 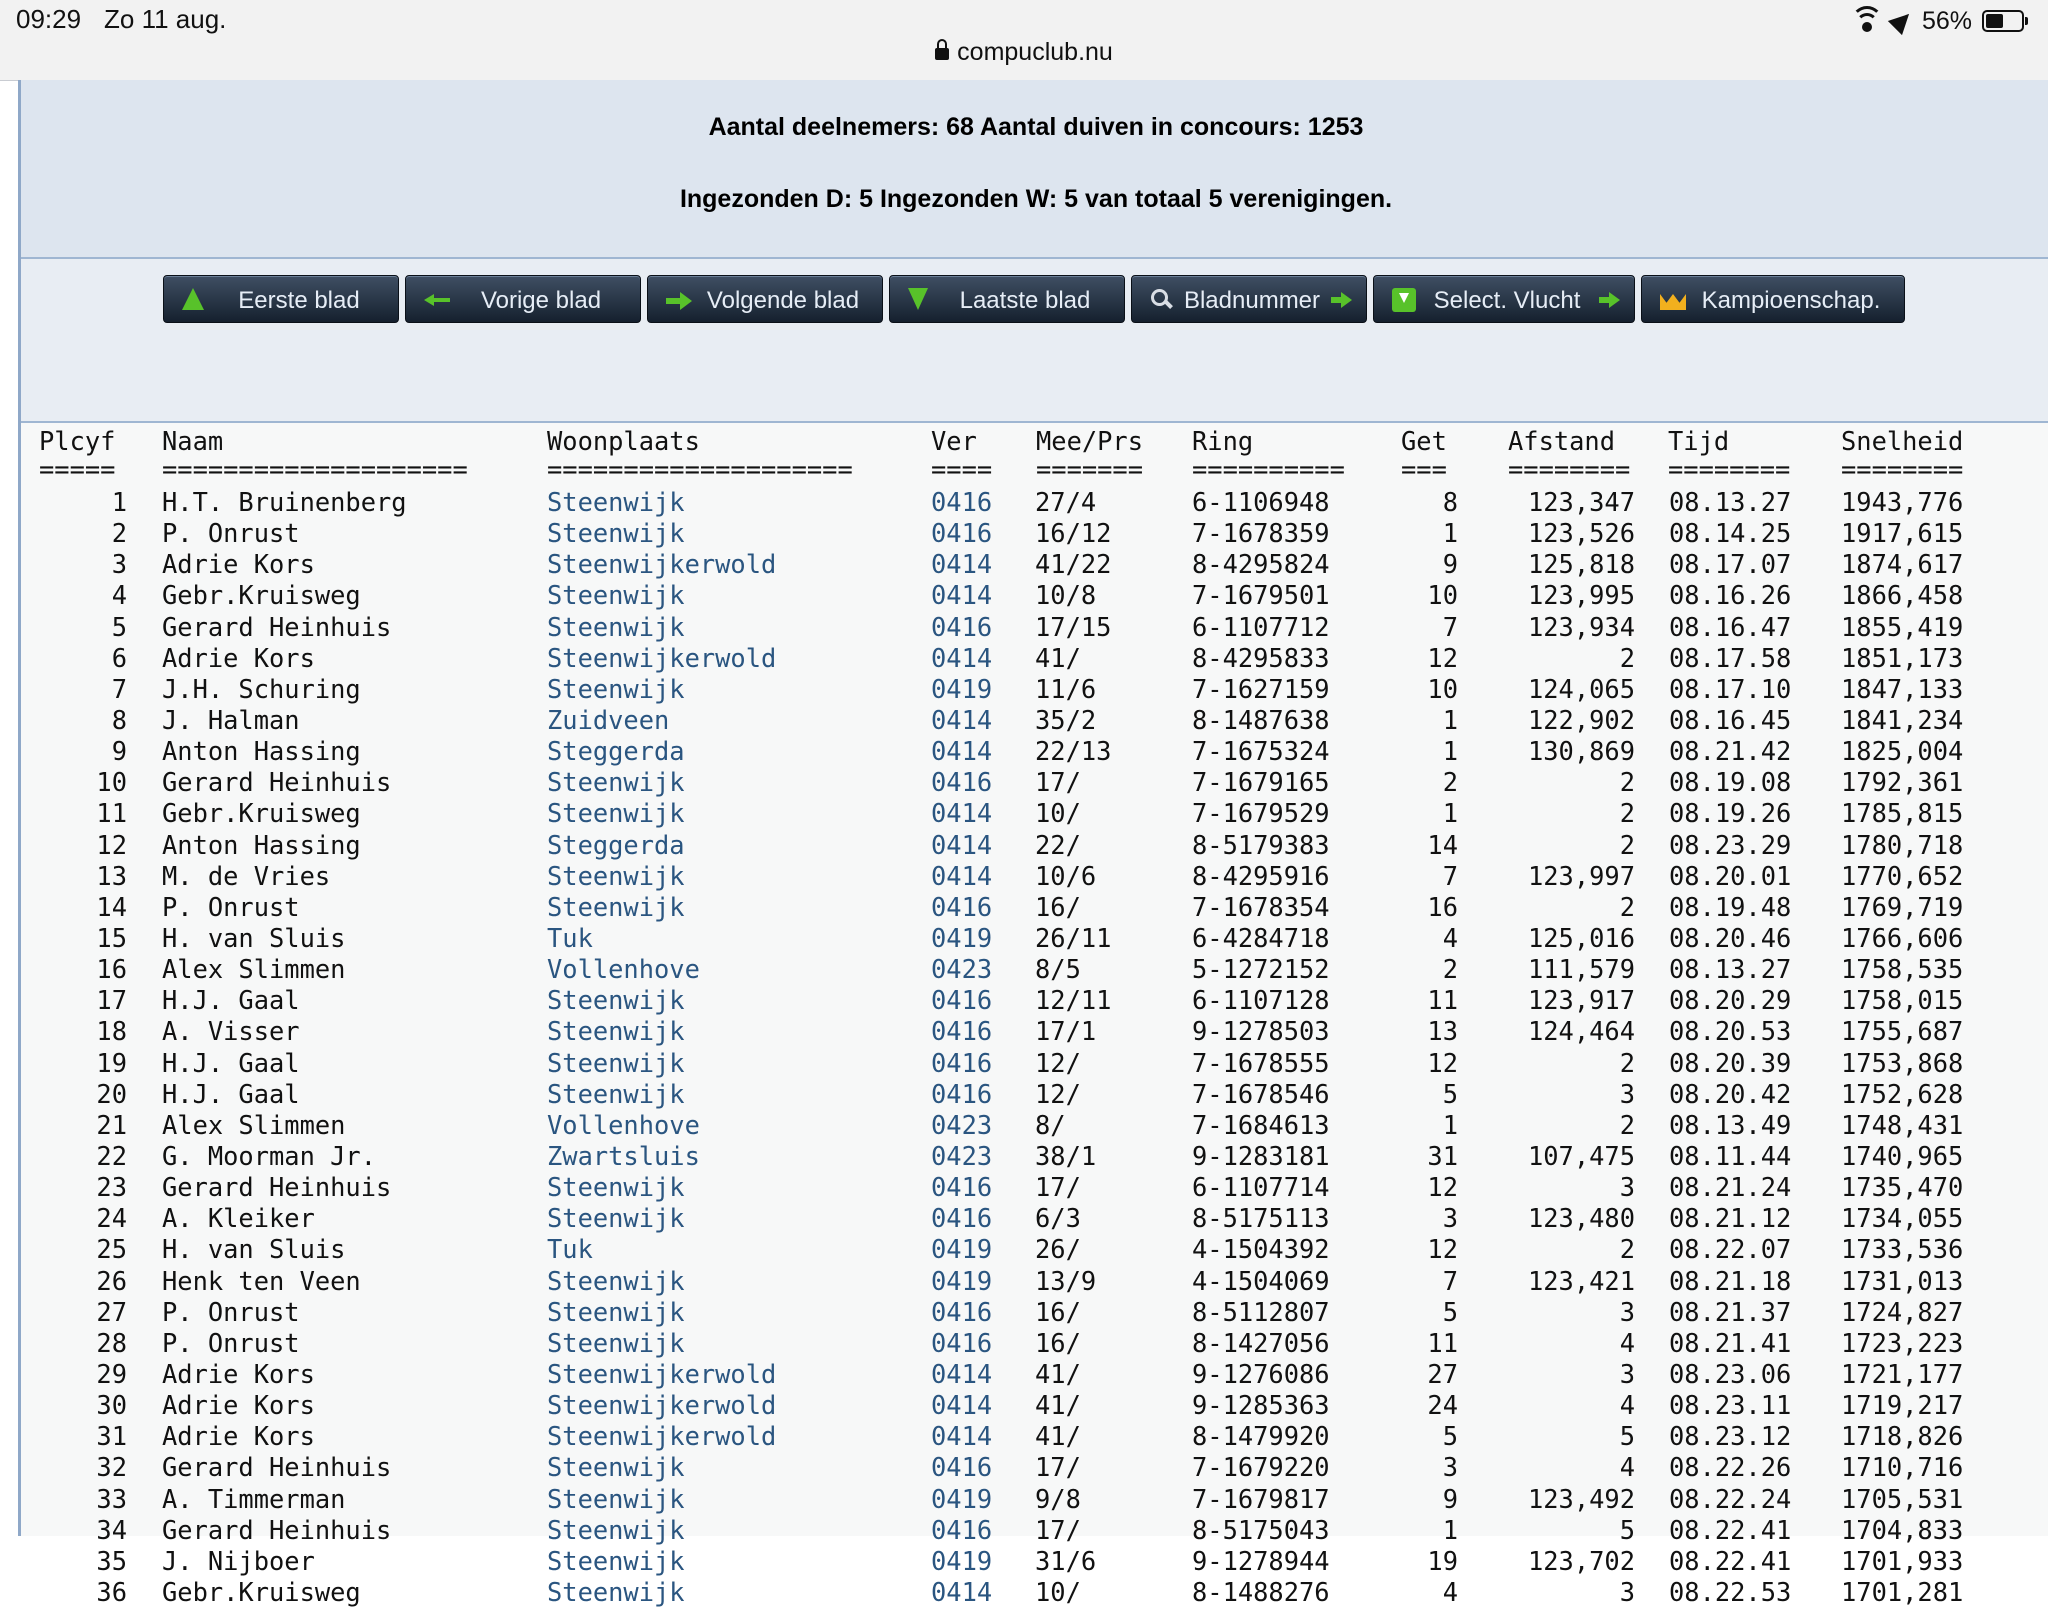 What do you see at coordinates (623, 1156) in the screenshot?
I see `cell-town: Zwartsluis` at bounding box center [623, 1156].